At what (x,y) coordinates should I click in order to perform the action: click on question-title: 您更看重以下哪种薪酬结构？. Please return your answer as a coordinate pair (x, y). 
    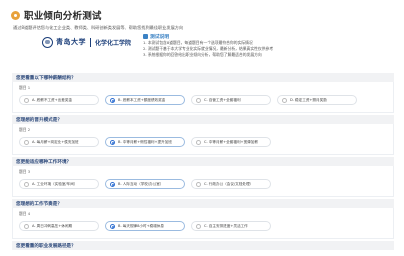
    Looking at the image, I should click on (203, 77).